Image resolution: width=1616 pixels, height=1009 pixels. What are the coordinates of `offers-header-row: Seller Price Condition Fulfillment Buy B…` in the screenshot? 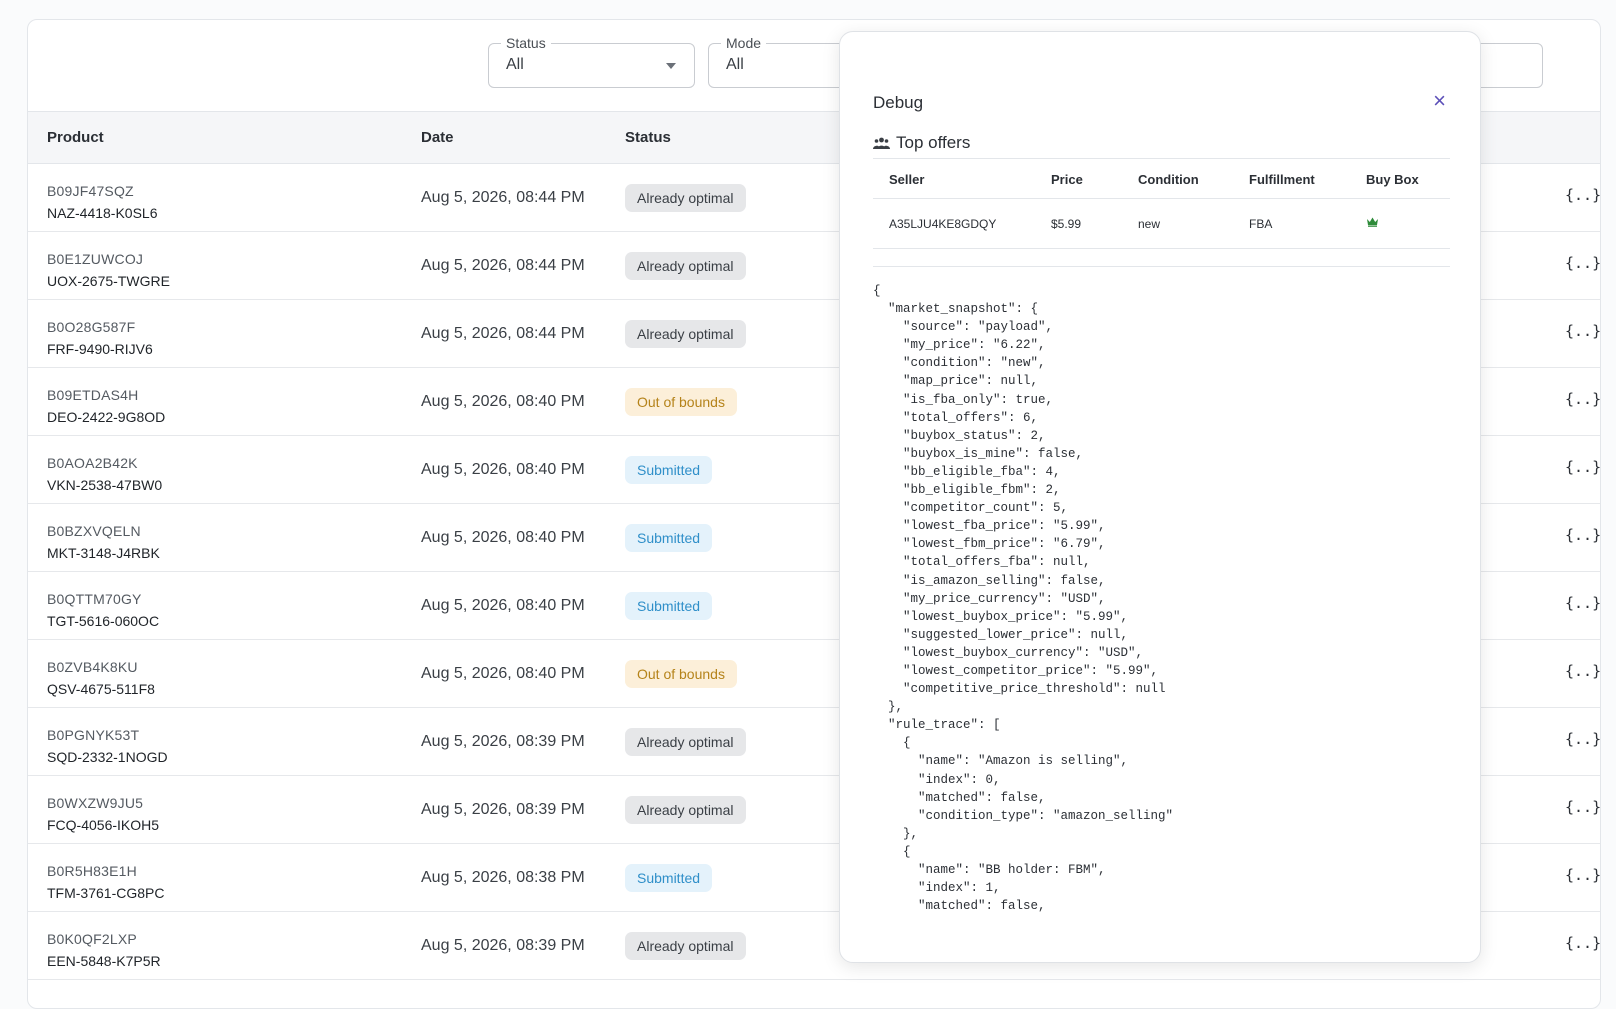 It's located at (1161, 179).